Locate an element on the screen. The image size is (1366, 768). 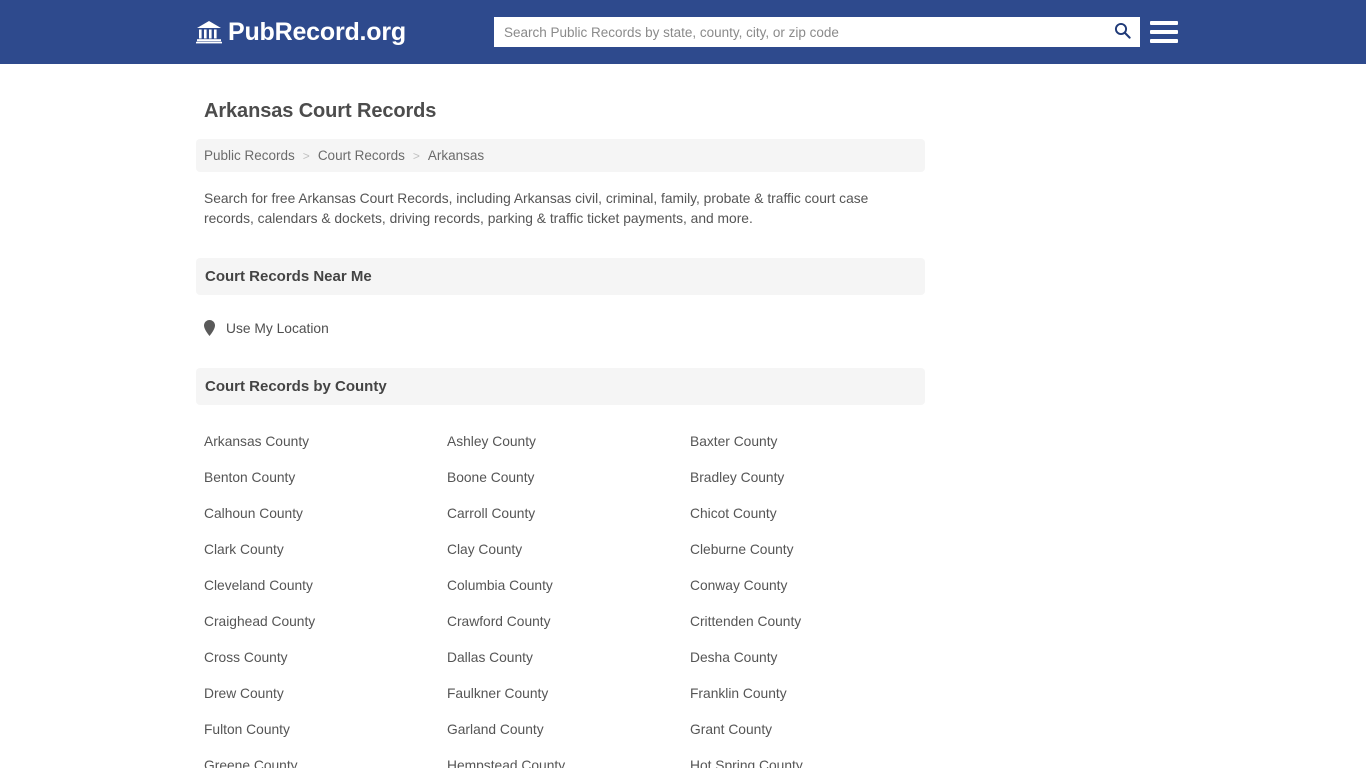
county-link: Dallas County is located at coordinates (568, 658).